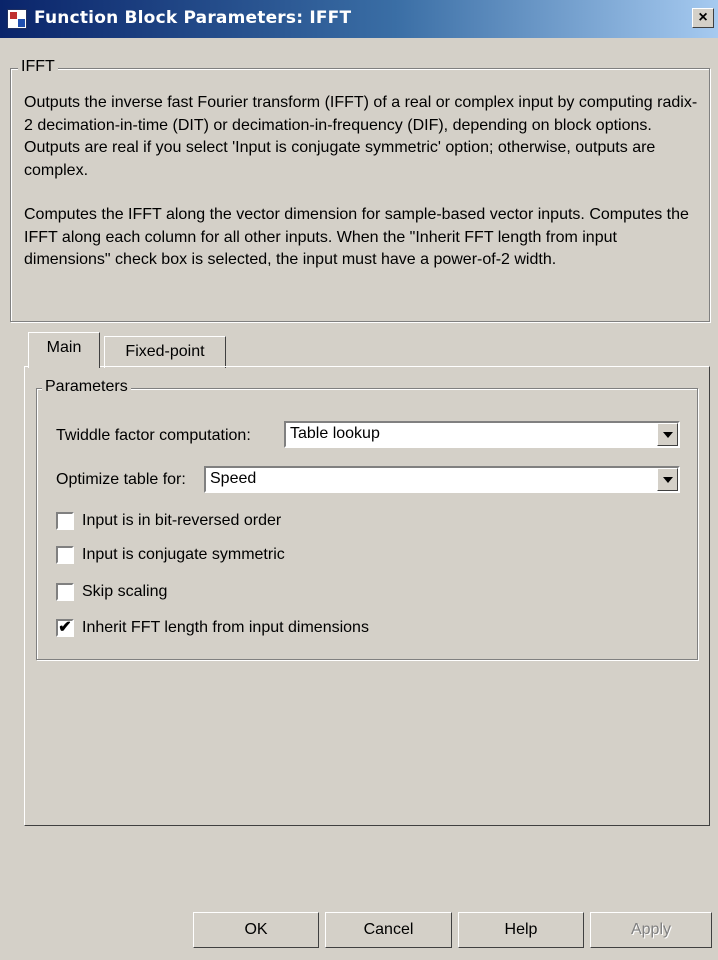 The width and height of the screenshot is (718, 960). What do you see at coordinates (521, 930) in the screenshot?
I see `help-button: Help` at bounding box center [521, 930].